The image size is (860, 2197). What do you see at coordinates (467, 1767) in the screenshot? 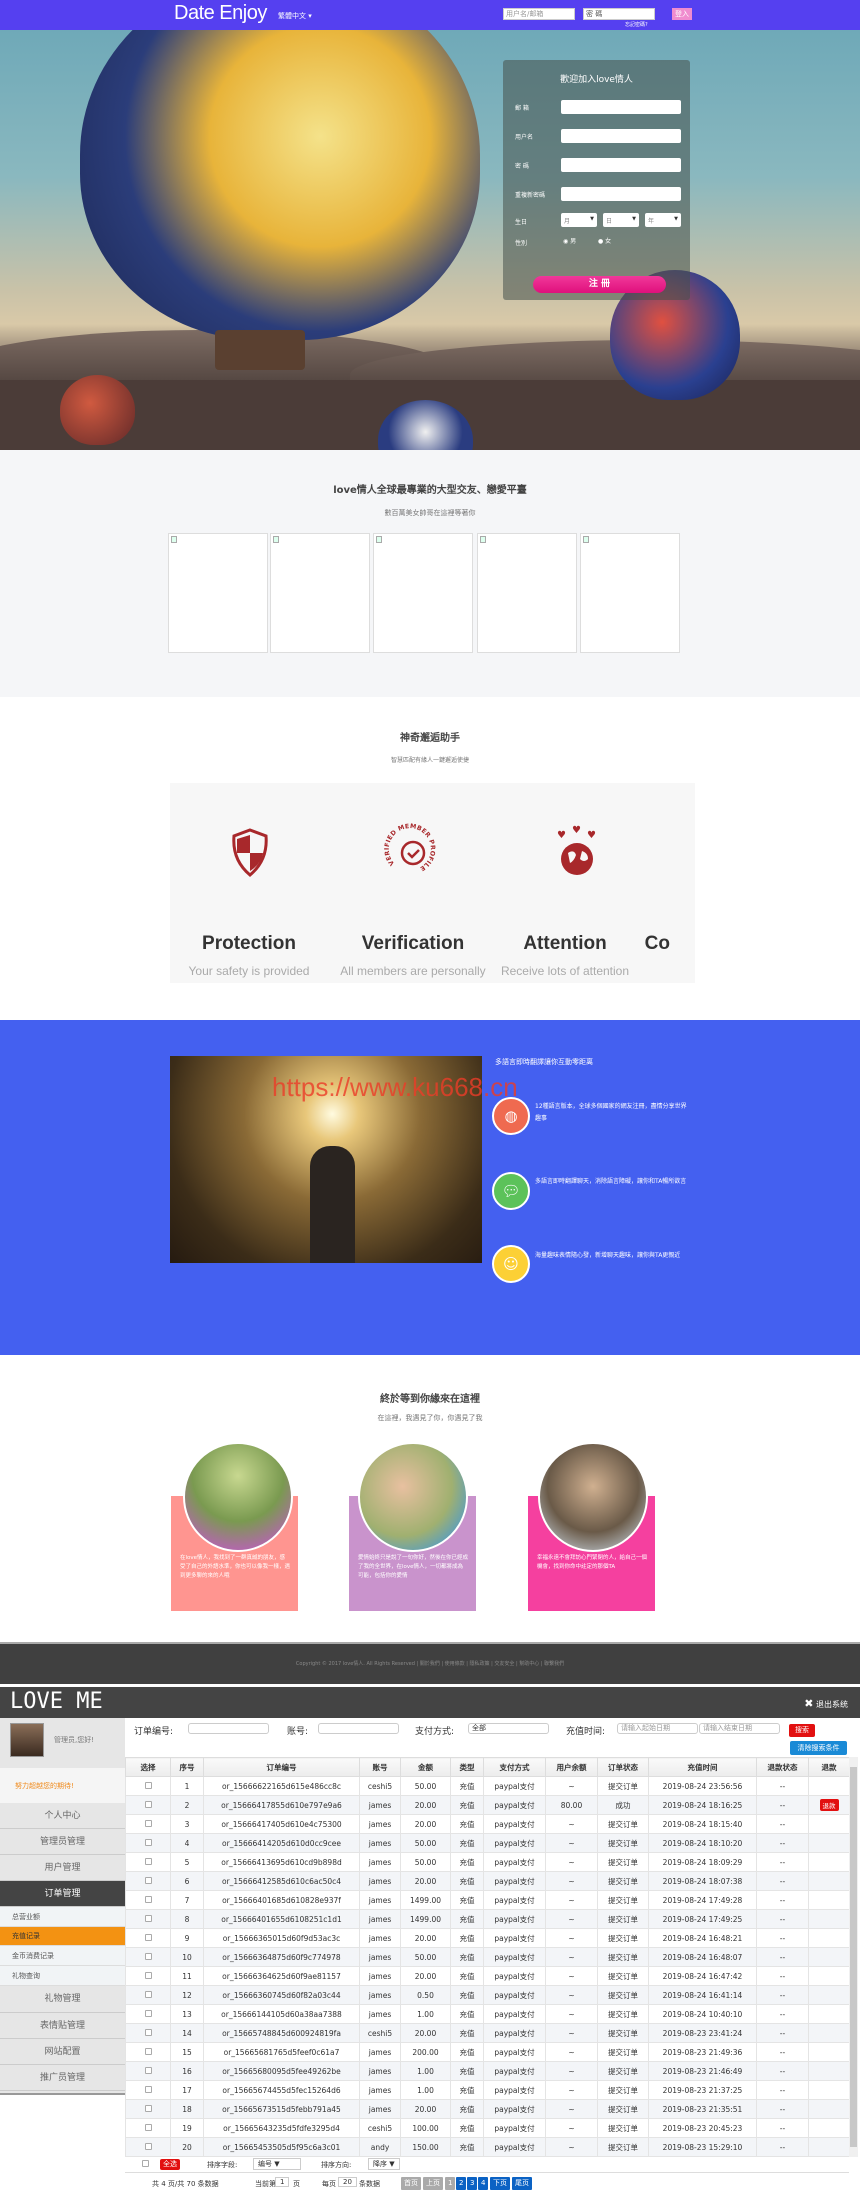
I see `column-header: 类型` at bounding box center [467, 1767].